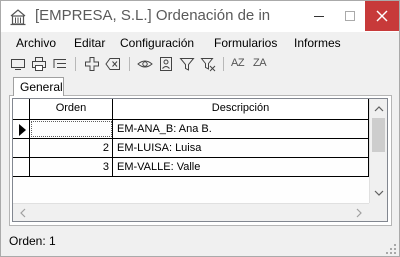 This screenshot has height=257, width=400. What do you see at coordinates (36, 43) in the screenshot?
I see `menu-archivo: Archivo` at bounding box center [36, 43].